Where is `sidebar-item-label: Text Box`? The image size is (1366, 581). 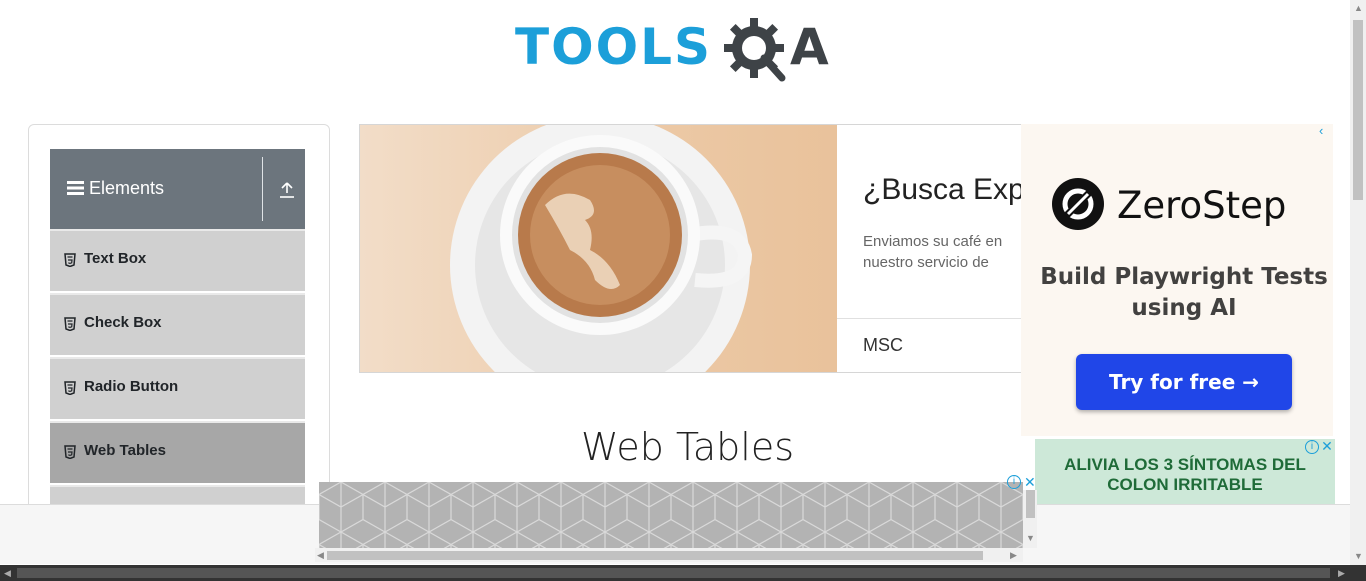
sidebar-item-label: Text Box is located at coordinates (115, 258).